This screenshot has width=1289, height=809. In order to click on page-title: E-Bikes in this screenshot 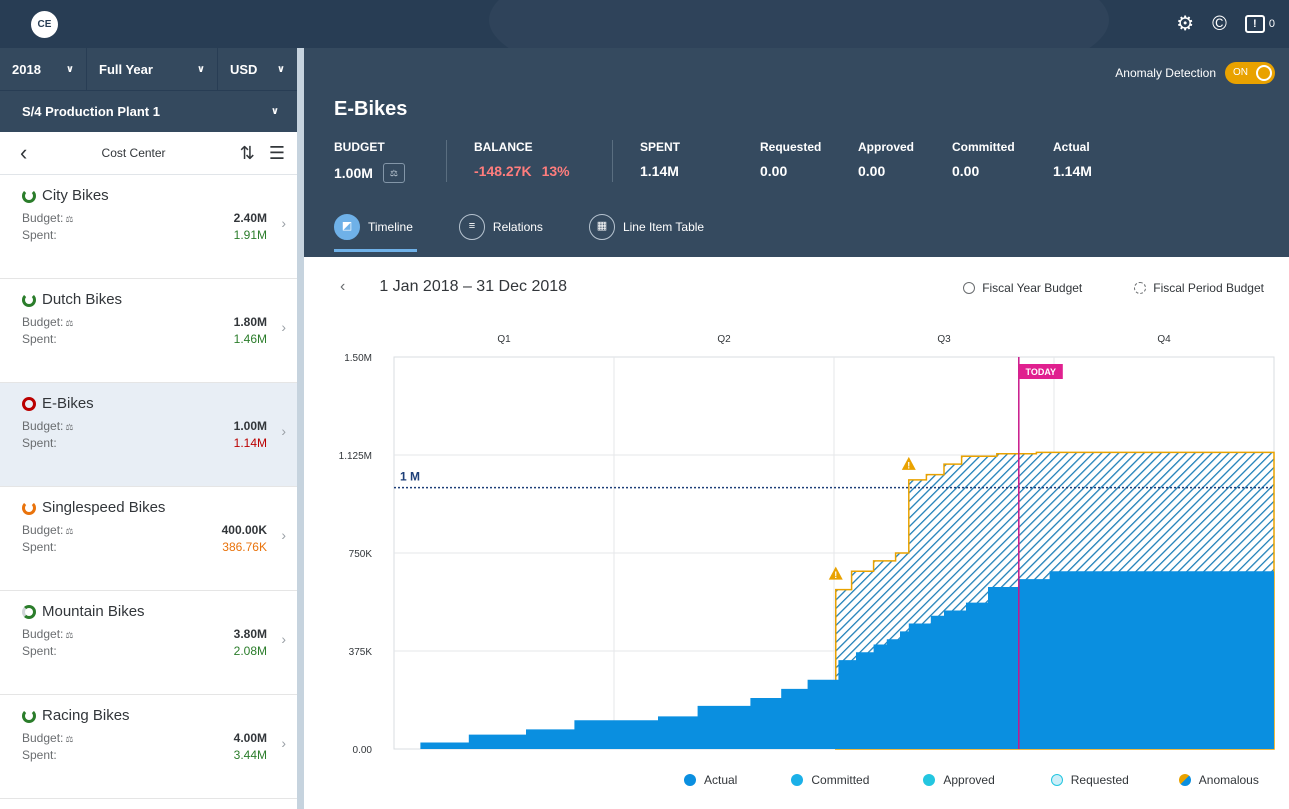, I will do `click(371, 109)`.